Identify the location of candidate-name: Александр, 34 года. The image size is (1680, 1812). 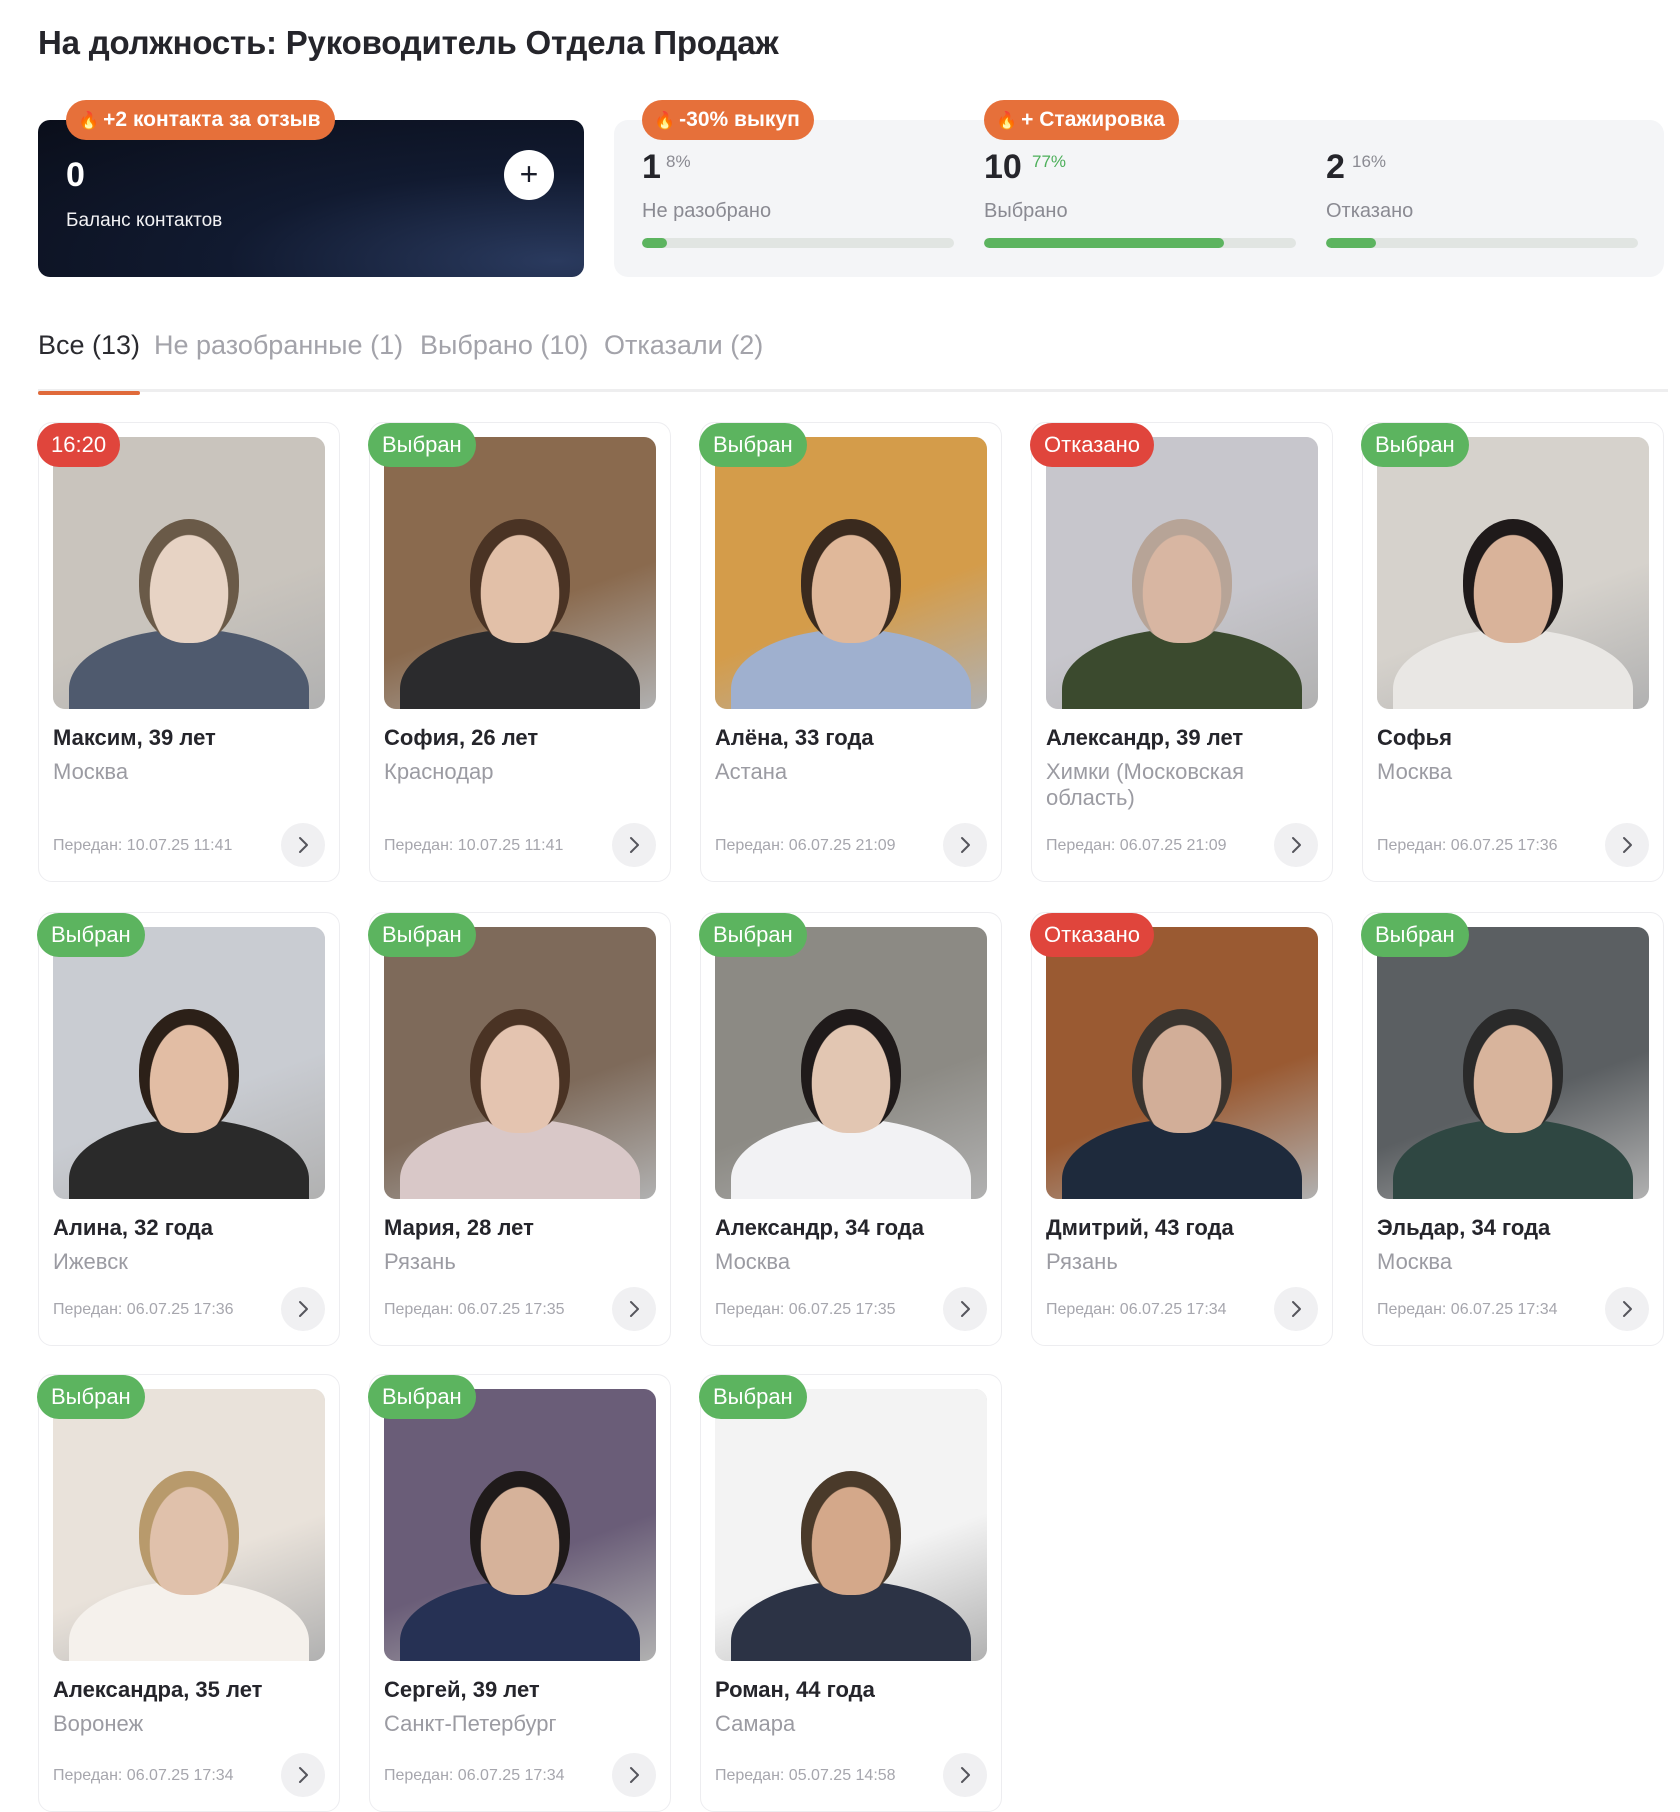
(819, 1227).